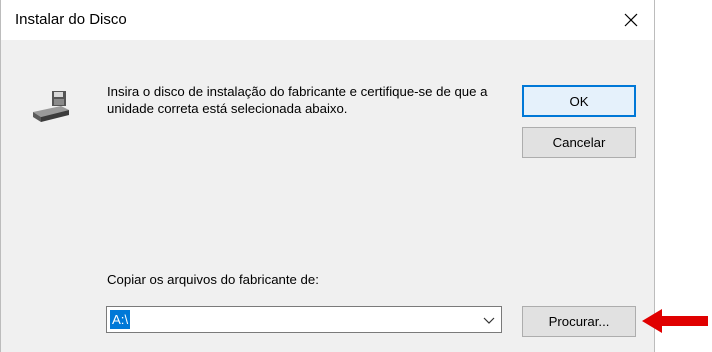  What do you see at coordinates (71, 19) in the screenshot?
I see `window-title: Instalar do Disco` at bounding box center [71, 19].